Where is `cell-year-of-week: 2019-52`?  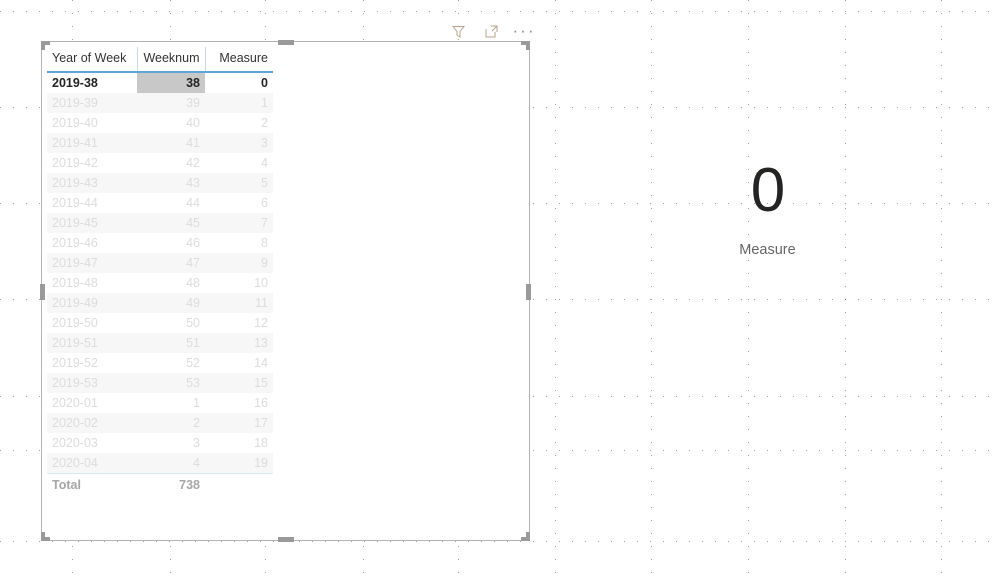 cell-year-of-week: 2019-52 is located at coordinates (92, 363).